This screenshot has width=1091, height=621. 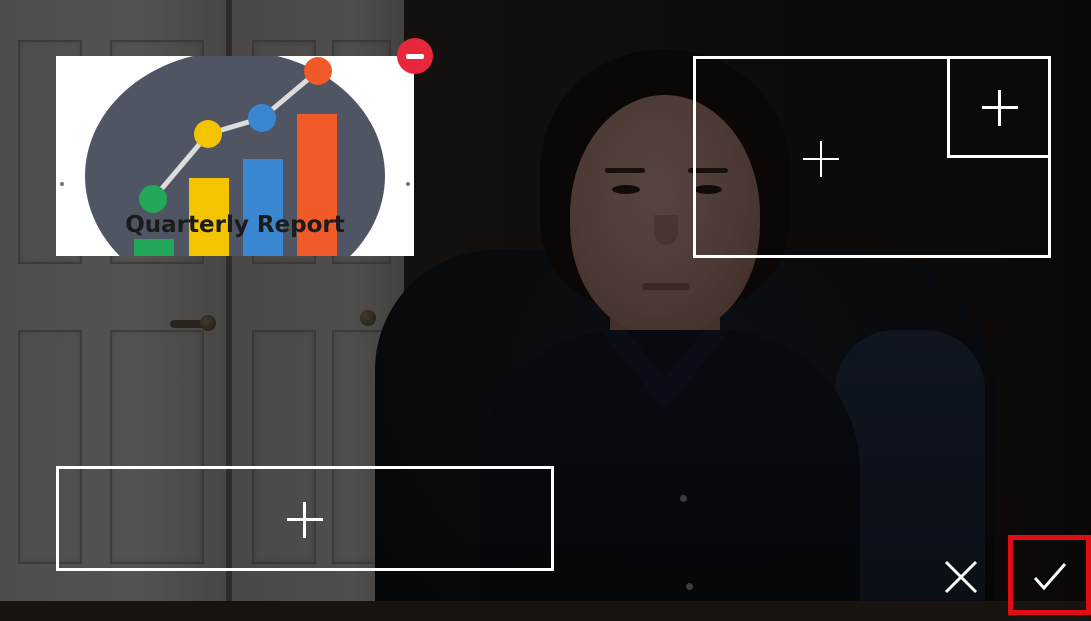 What do you see at coordinates (263, 207) in the screenshot?
I see `chart-bar-blue` at bounding box center [263, 207].